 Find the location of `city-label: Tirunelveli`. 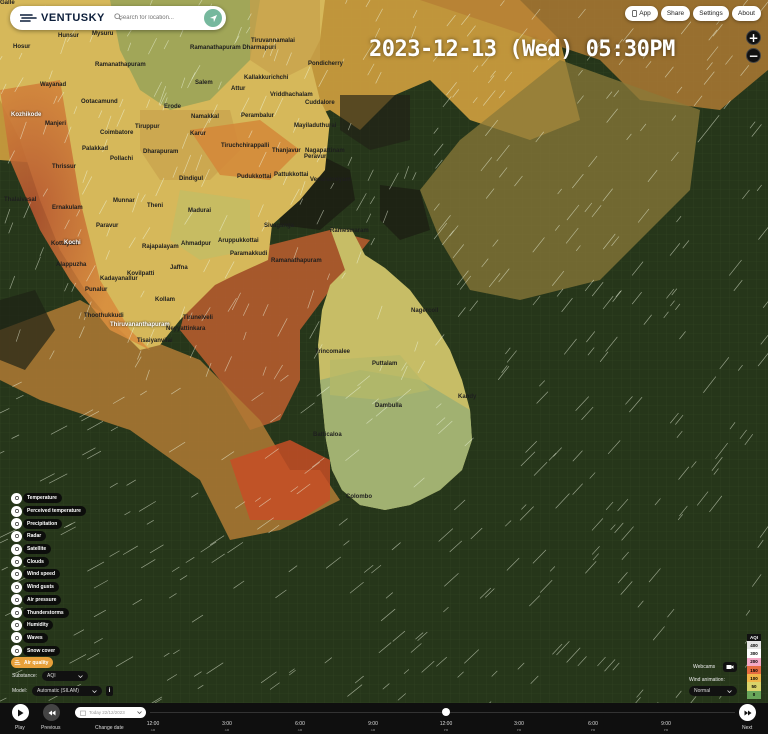

city-label: Tirunelveli is located at coordinates (198, 318).